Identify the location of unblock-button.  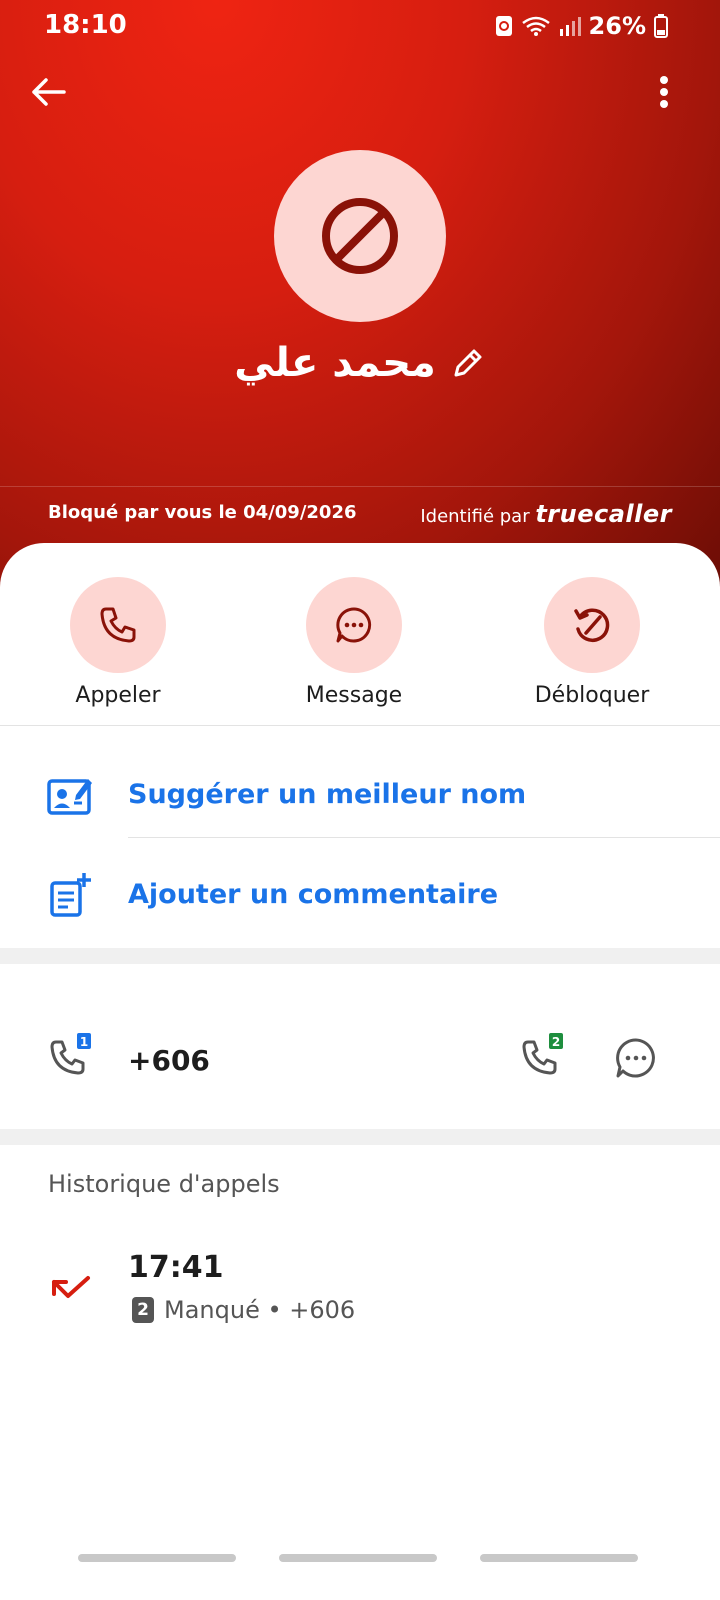
(592, 625).